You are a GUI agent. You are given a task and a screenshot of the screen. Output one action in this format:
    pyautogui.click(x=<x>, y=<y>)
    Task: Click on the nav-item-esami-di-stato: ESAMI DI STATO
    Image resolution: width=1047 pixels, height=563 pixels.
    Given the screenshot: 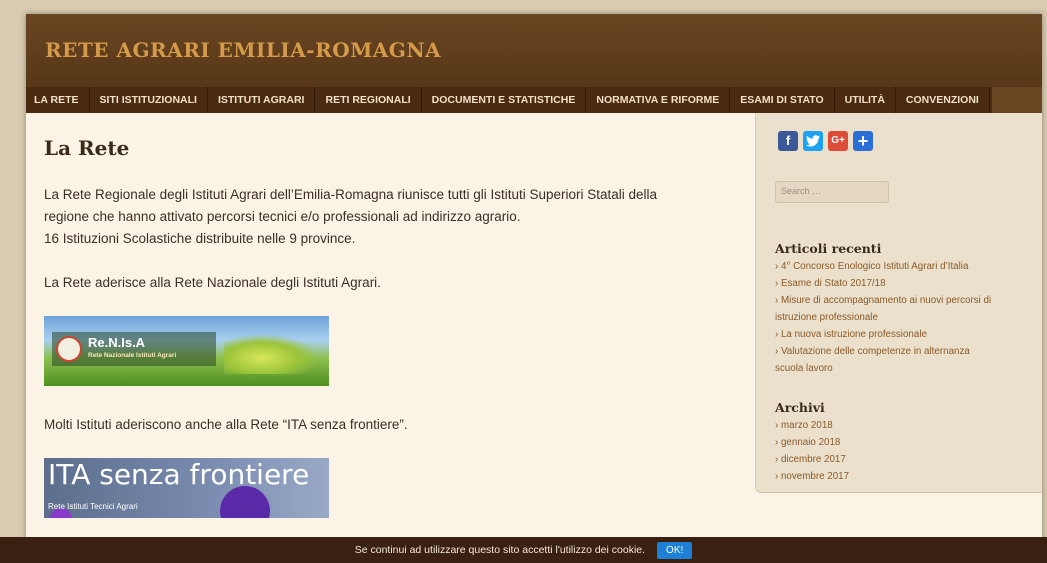 What is the action you would take?
    pyautogui.click(x=782, y=100)
    